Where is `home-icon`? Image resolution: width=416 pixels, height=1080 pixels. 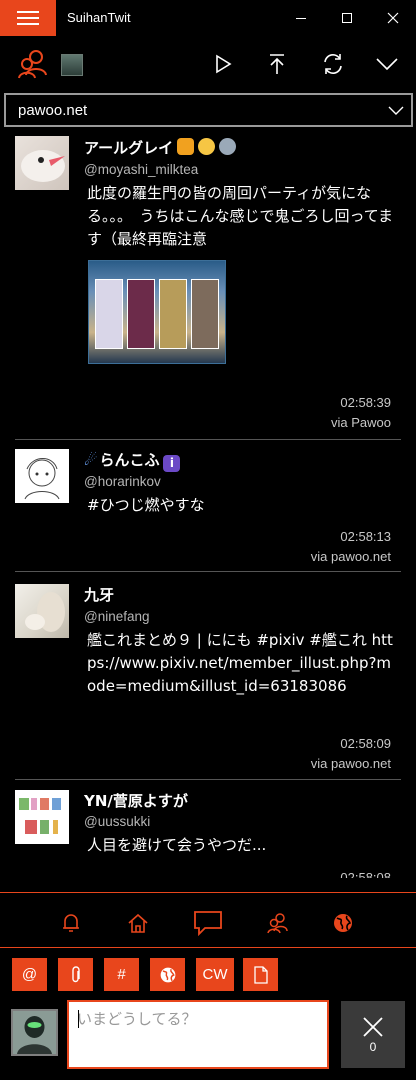 home-icon is located at coordinates (138, 923).